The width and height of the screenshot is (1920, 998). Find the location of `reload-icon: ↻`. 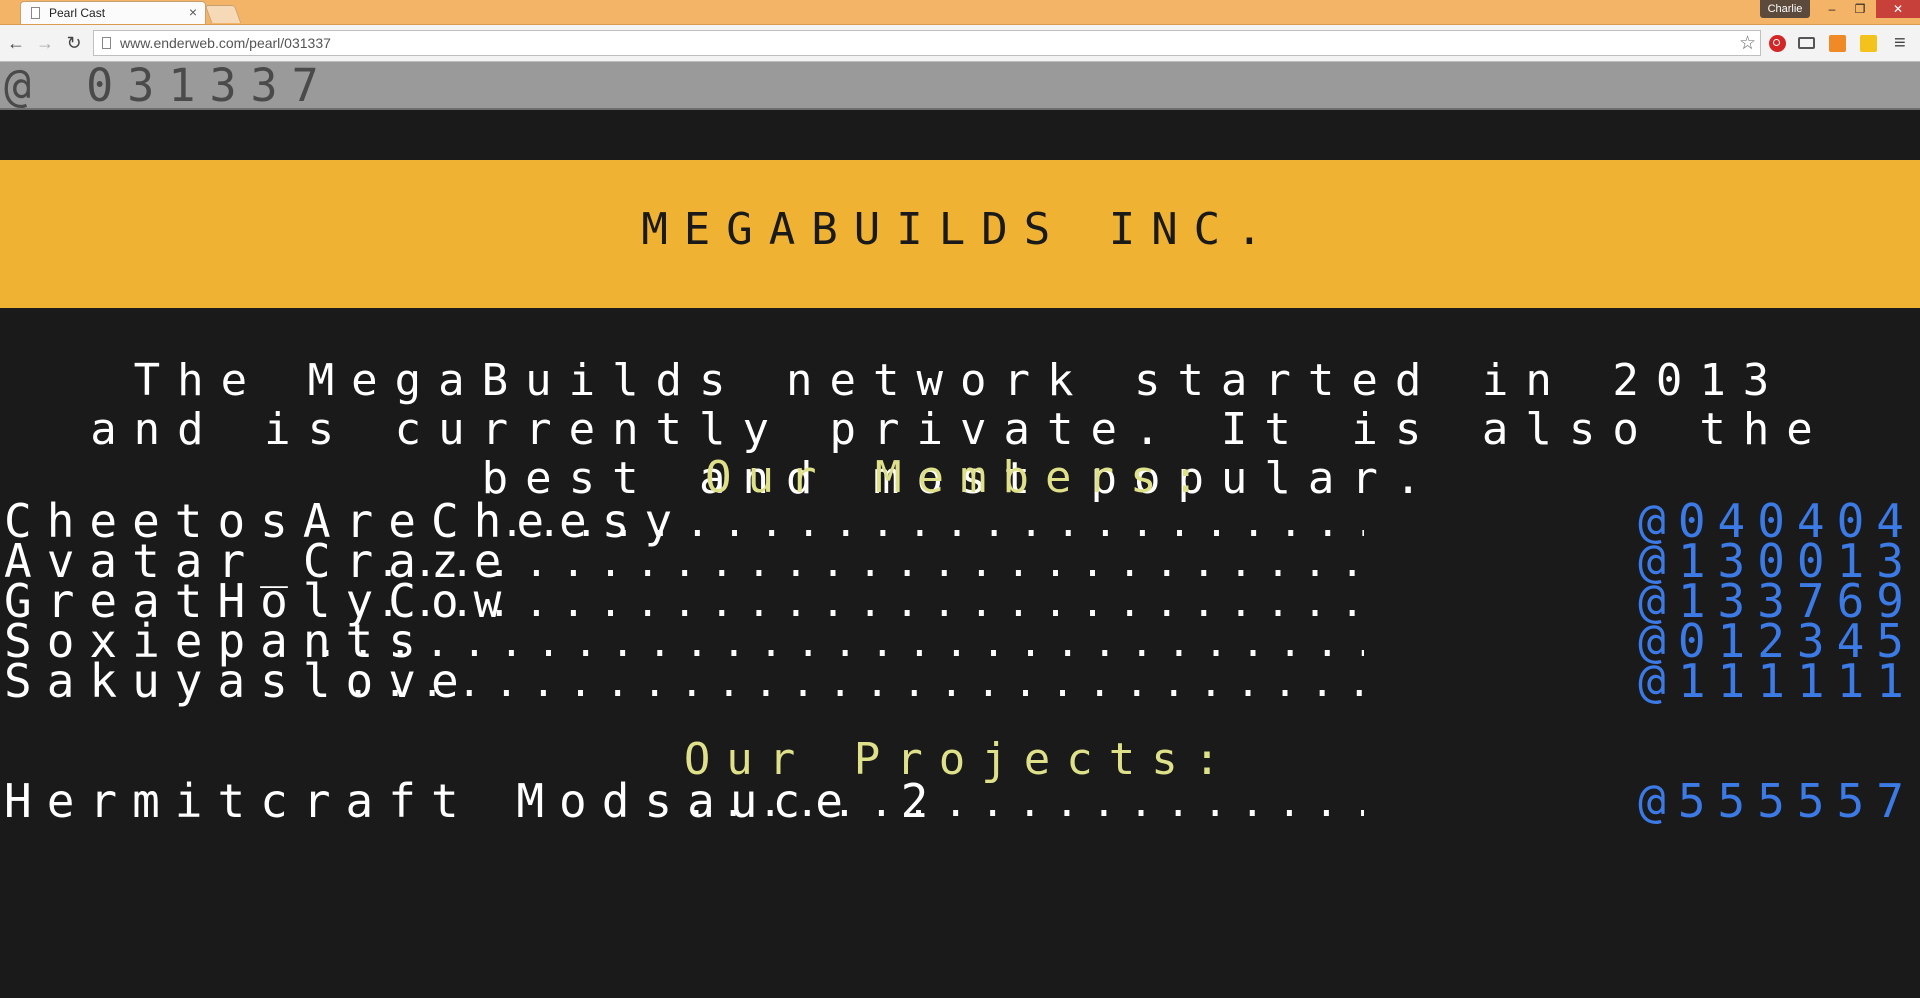

reload-icon: ↻ is located at coordinates (74, 43).